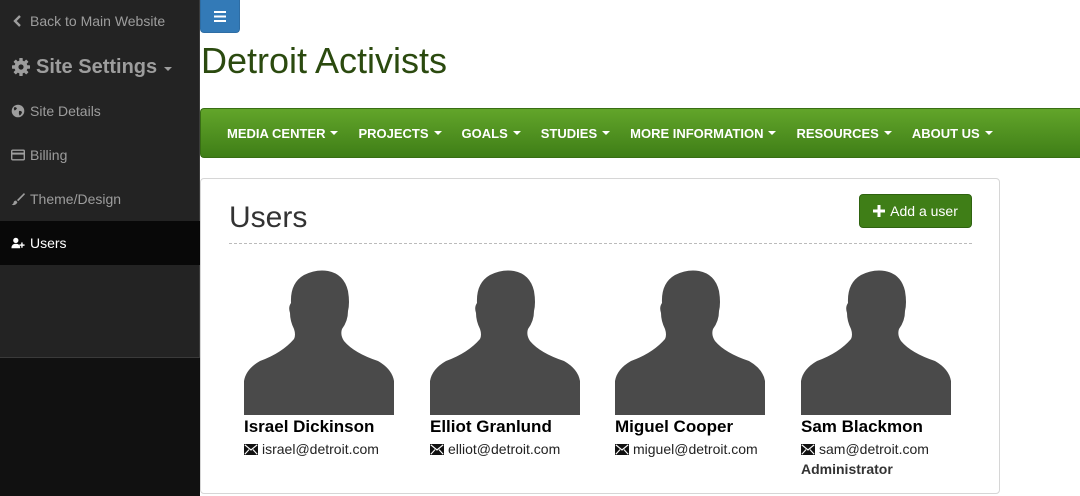 The height and width of the screenshot is (496, 1080). Describe the element at coordinates (49, 155) in the screenshot. I see `sidebar-item-label: Billing` at that location.